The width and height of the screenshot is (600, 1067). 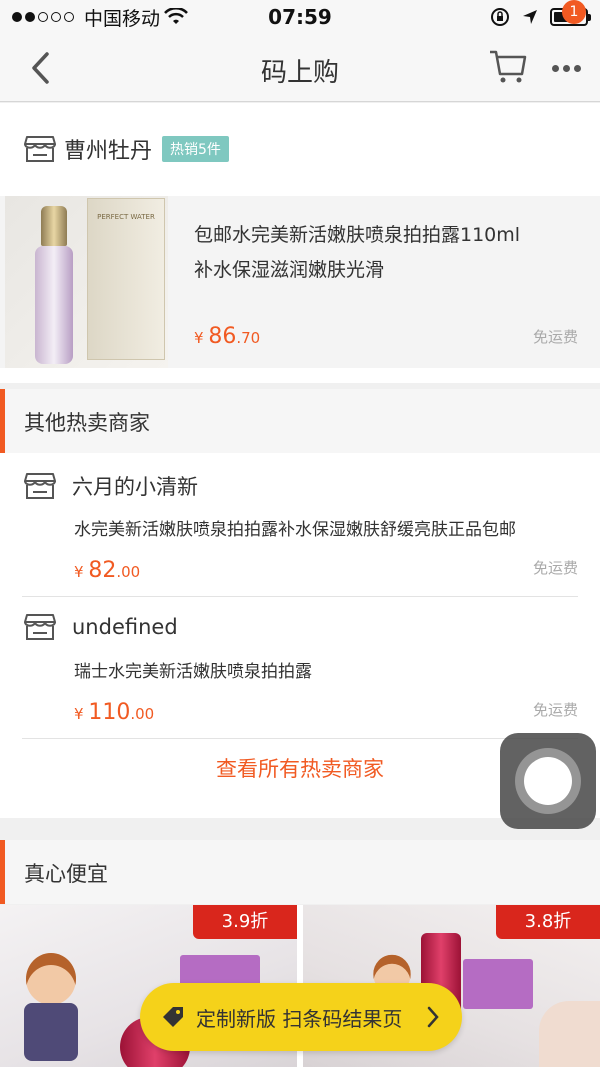 I want to click on wifi-icon, so click(x=176, y=16).